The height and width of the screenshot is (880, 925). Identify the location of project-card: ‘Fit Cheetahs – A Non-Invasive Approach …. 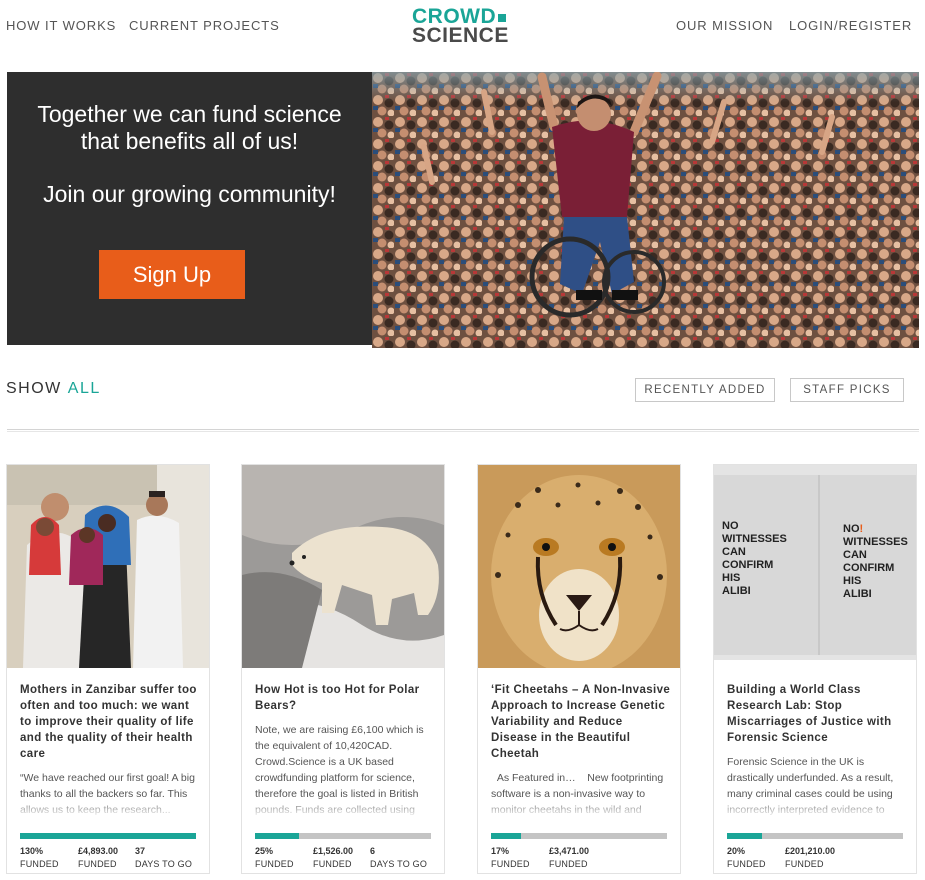
(579, 669).